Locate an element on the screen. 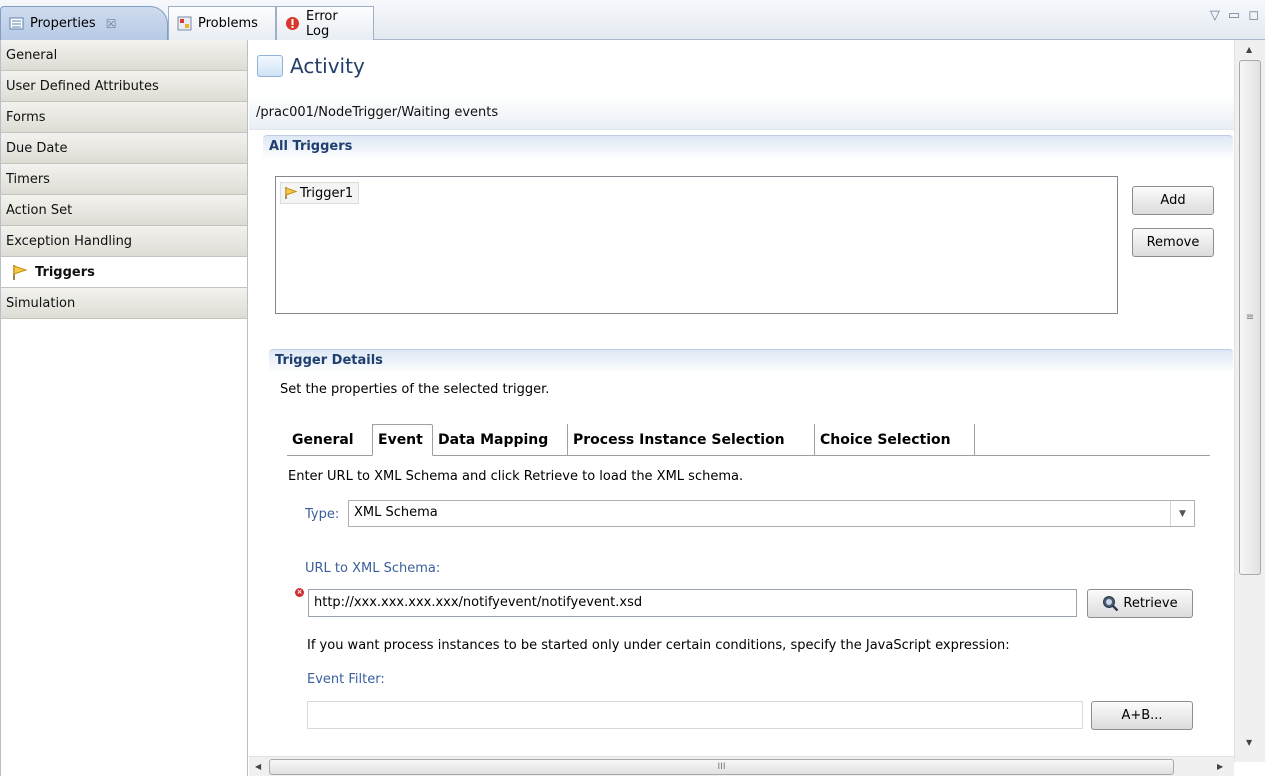 Image resolution: width=1265 pixels, height=776 pixels. page-title: Activity is located at coordinates (327, 66).